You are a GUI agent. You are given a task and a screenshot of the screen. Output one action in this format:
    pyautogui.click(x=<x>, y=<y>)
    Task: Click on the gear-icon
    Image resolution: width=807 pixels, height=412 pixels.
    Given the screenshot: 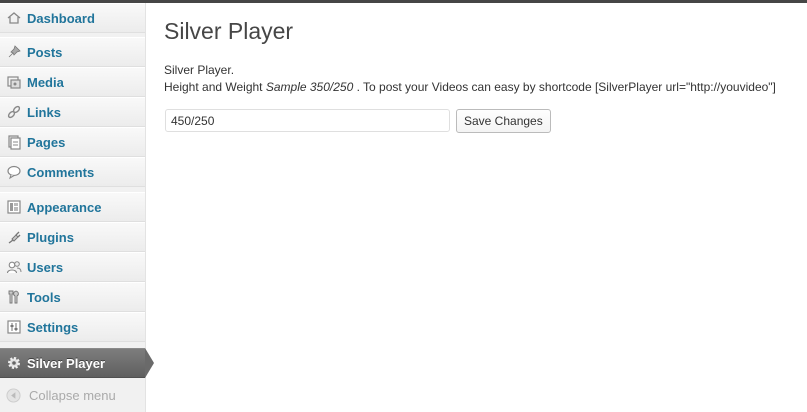 What is the action you would take?
    pyautogui.click(x=14, y=363)
    